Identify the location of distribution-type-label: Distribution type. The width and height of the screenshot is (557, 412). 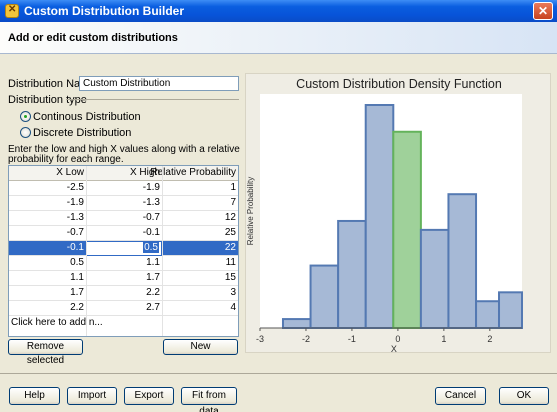
(47, 100).